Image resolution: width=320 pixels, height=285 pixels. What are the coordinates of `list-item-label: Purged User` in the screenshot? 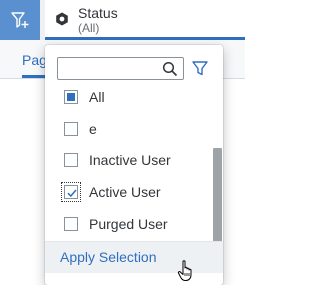 It's located at (128, 224).